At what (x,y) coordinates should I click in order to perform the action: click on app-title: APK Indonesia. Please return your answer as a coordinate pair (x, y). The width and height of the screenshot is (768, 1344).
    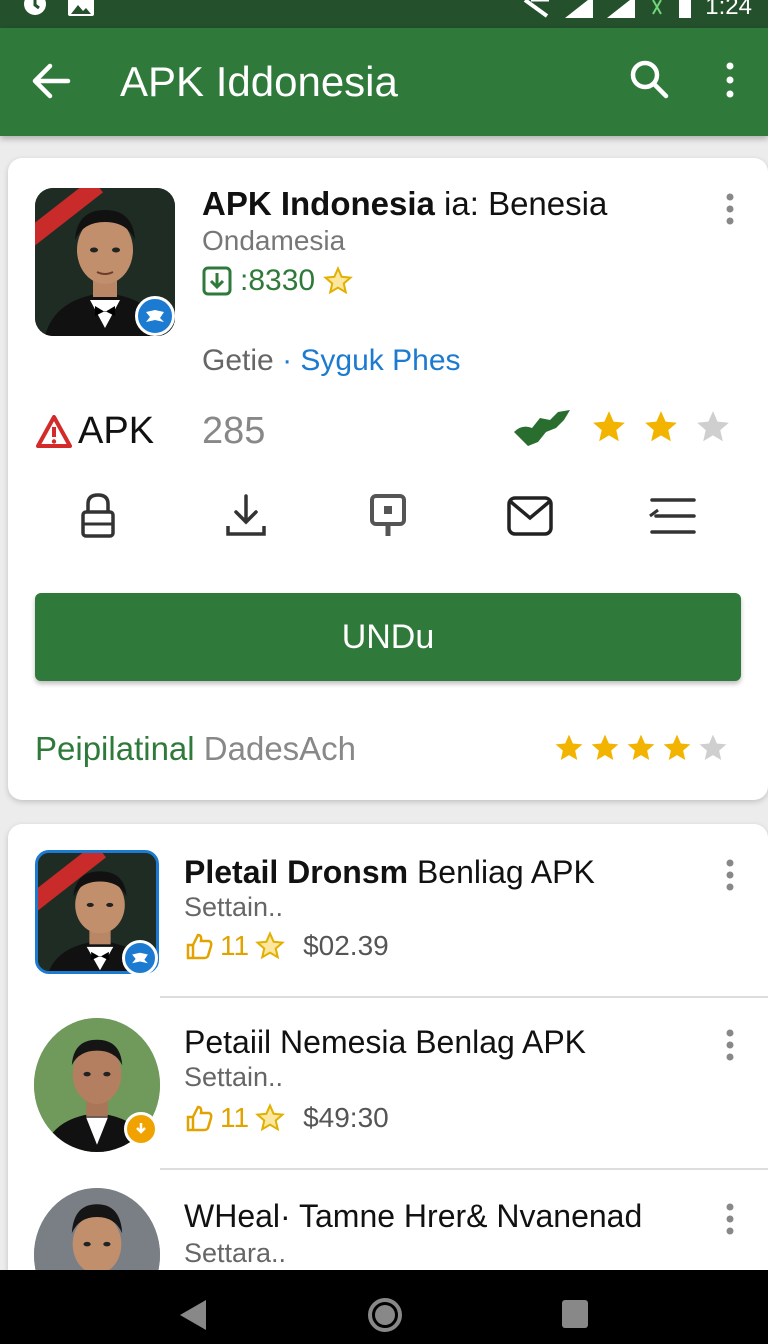
    Looking at the image, I should click on (318, 203).